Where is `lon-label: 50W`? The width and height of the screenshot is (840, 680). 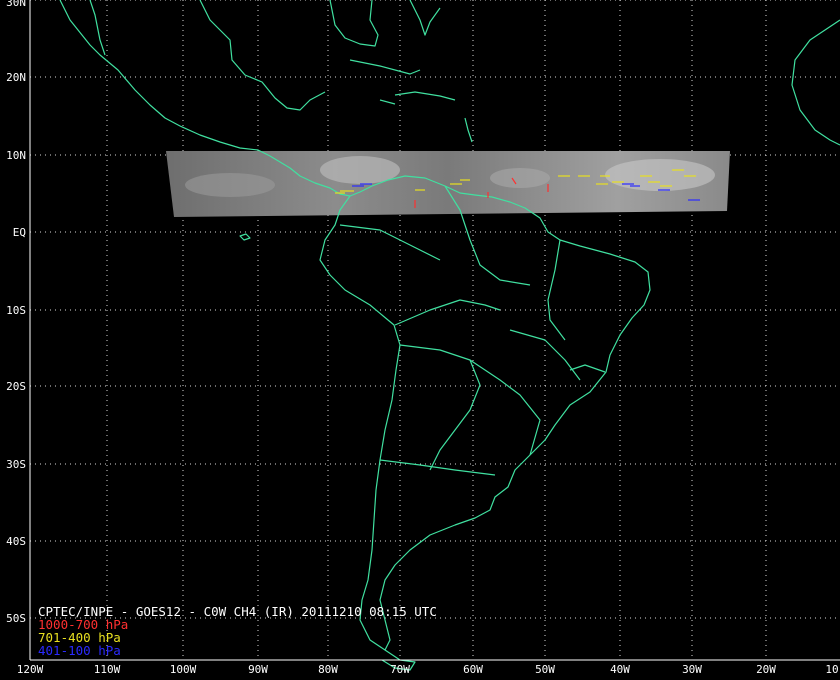
lon-label: 50W is located at coordinates (545, 669).